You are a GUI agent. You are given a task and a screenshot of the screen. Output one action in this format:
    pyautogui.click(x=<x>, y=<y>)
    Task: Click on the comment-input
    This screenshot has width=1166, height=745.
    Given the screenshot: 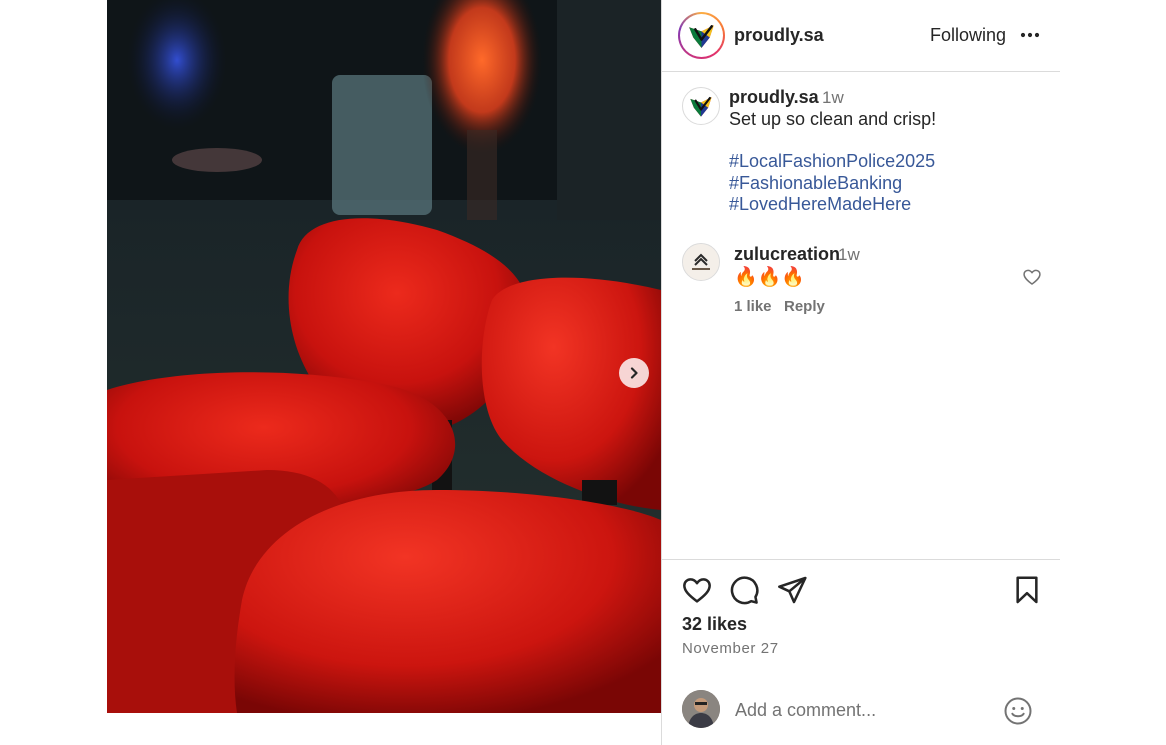 What is the action you would take?
    pyautogui.click(x=865, y=710)
    